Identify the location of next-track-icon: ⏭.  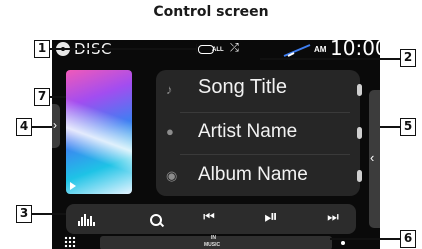
(333, 217).